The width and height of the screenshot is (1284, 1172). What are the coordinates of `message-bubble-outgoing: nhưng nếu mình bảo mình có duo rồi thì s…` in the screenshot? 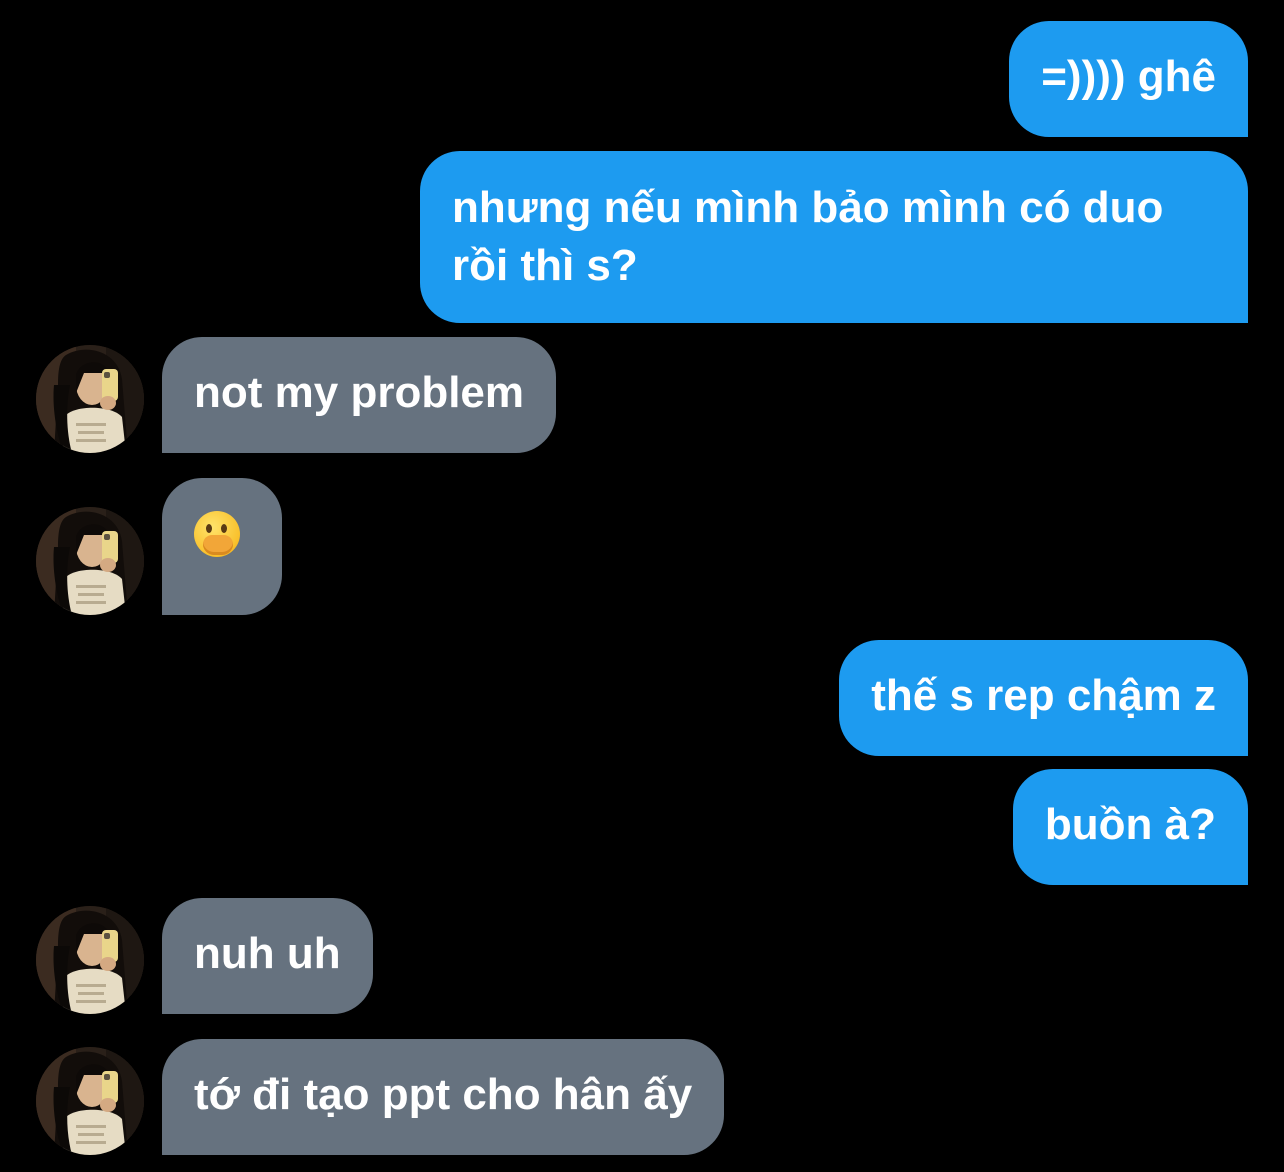 It's located at (834, 237).